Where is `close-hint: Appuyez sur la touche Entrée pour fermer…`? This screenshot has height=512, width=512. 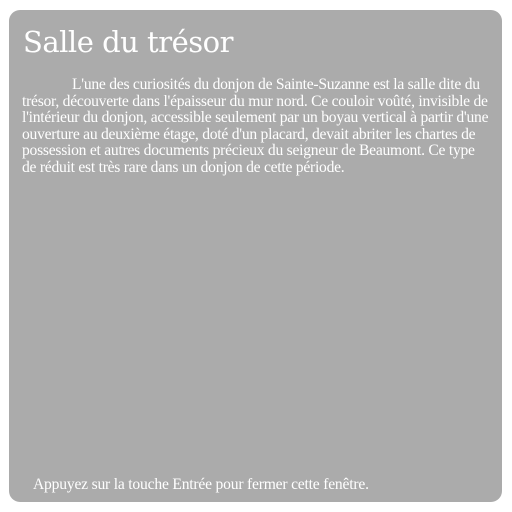 close-hint: Appuyez sur la touche Entrée pour fermer… is located at coordinates (201, 484).